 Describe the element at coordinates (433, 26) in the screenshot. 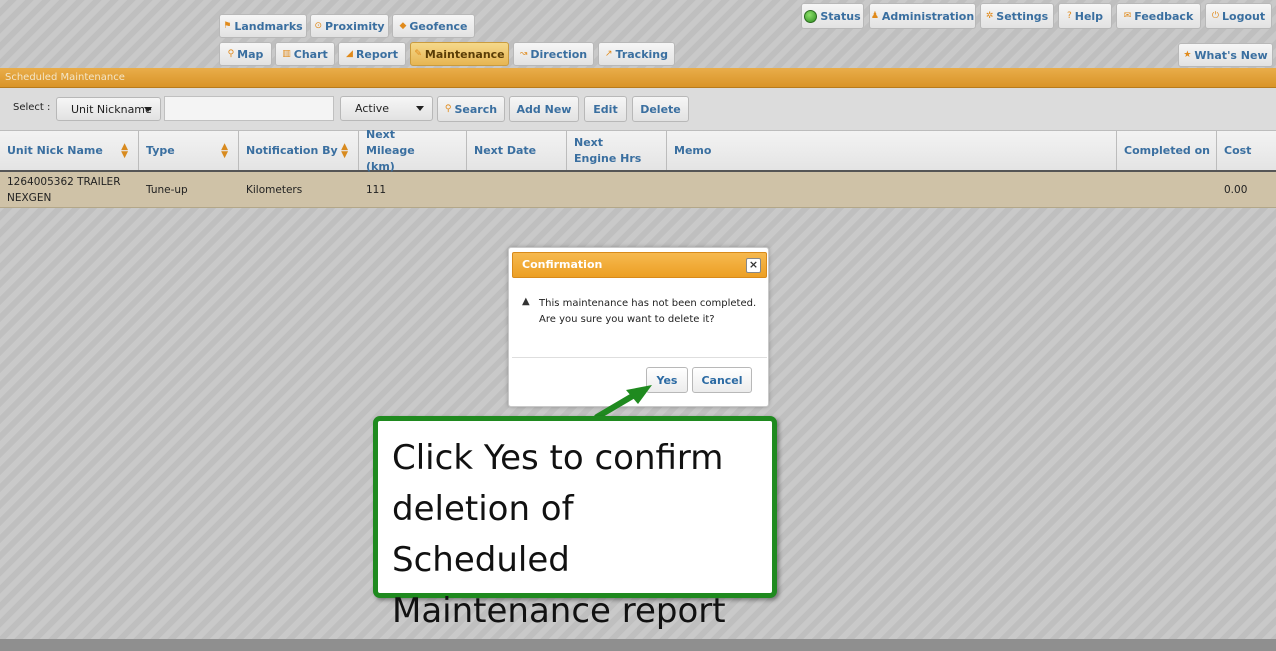

I see `tab-geofence: ◆ Geofence` at that location.